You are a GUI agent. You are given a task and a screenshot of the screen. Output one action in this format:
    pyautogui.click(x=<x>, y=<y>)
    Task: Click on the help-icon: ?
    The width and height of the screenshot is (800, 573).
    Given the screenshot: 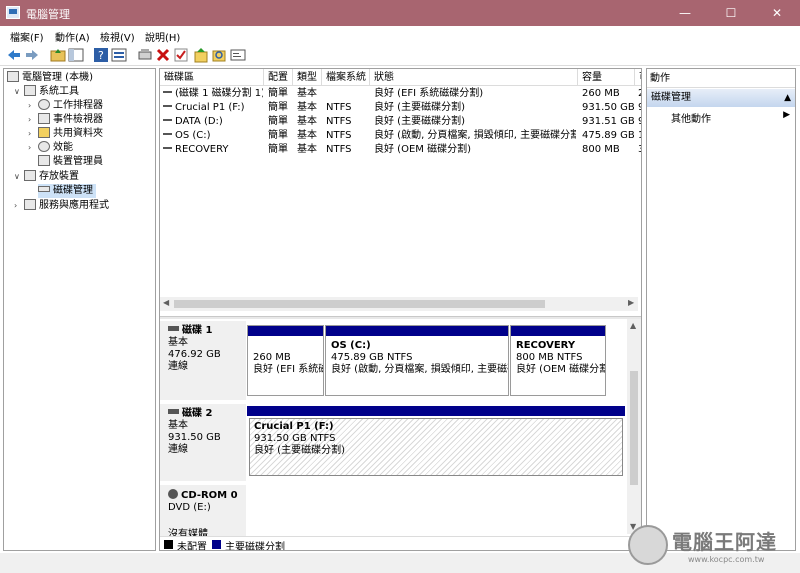 What is the action you would take?
    pyautogui.click(x=101, y=55)
    